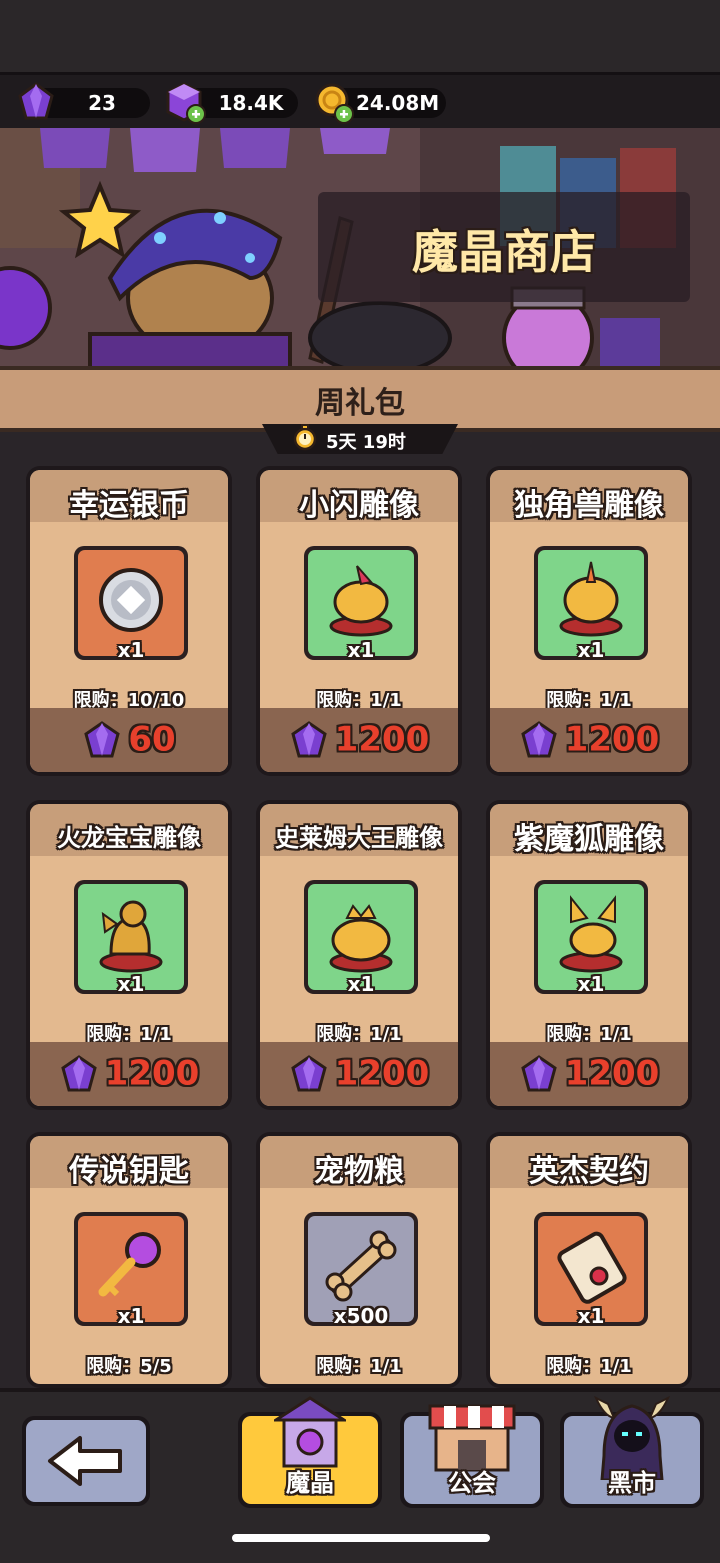 This screenshot has width=720, height=1563. What do you see at coordinates (360, 439) in the screenshot?
I see `refresh-timer: 5天 19时` at bounding box center [360, 439].